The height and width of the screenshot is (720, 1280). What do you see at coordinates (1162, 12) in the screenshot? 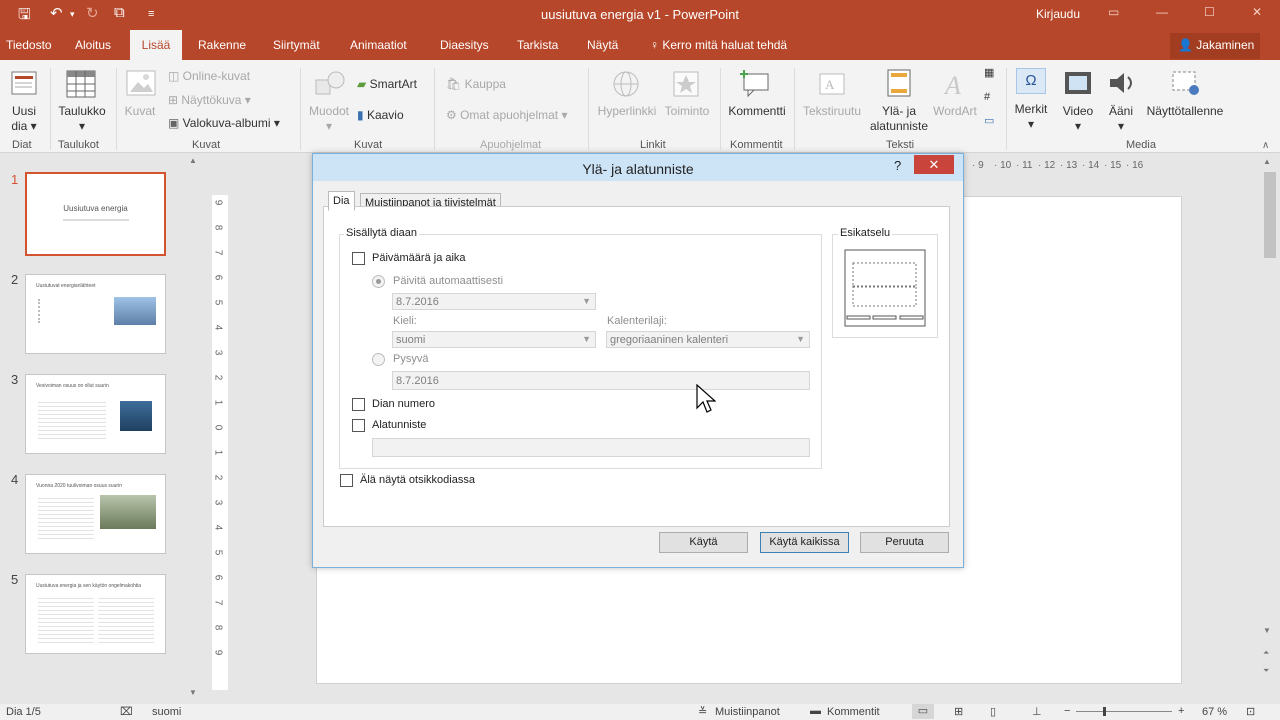
I see `minimize-icon: —` at bounding box center [1162, 12].